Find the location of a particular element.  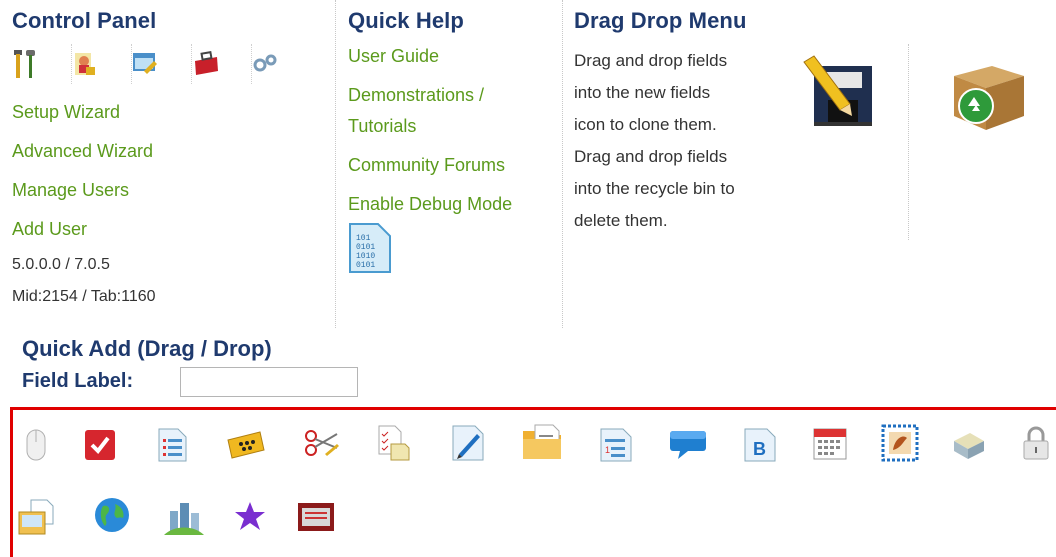

setup-wizard-link: Setup Wizard is located at coordinates (169, 112).